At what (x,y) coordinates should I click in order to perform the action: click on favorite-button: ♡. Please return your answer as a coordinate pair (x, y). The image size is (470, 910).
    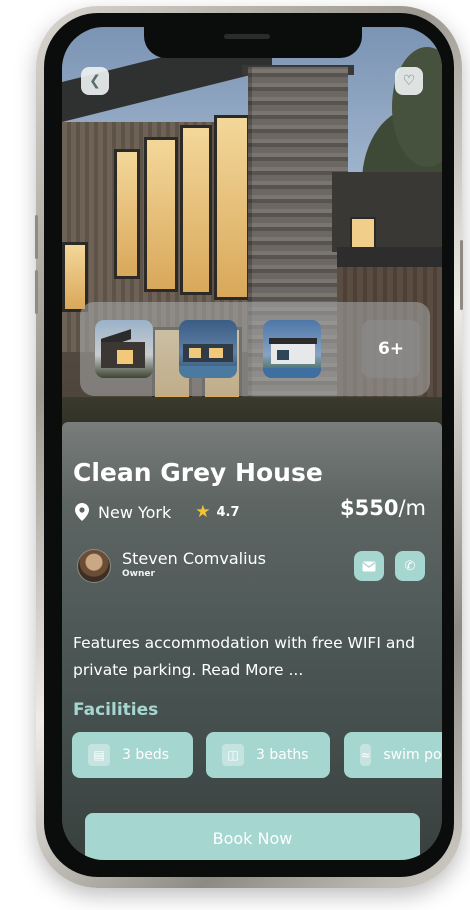
    Looking at the image, I should click on (409, 81).